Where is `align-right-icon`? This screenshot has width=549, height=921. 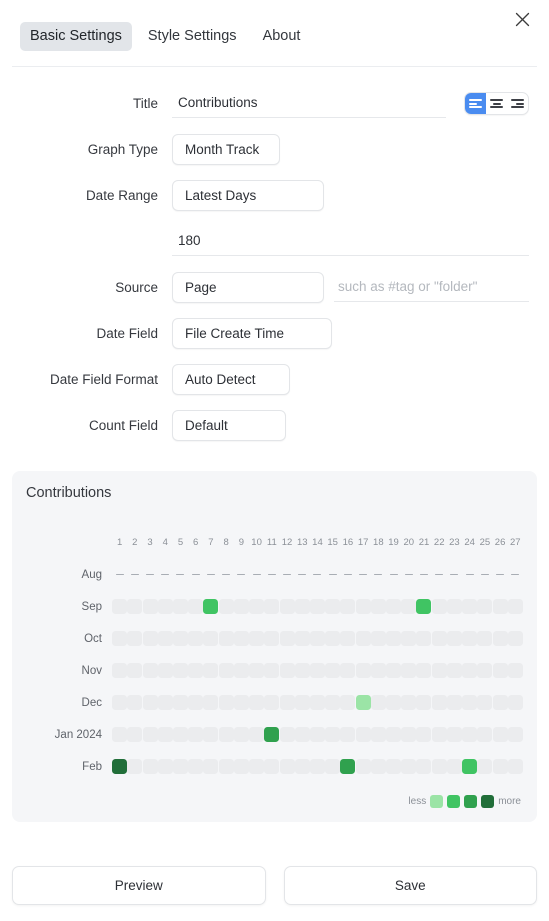
align-right-icon is located at coordinates (517, 103).